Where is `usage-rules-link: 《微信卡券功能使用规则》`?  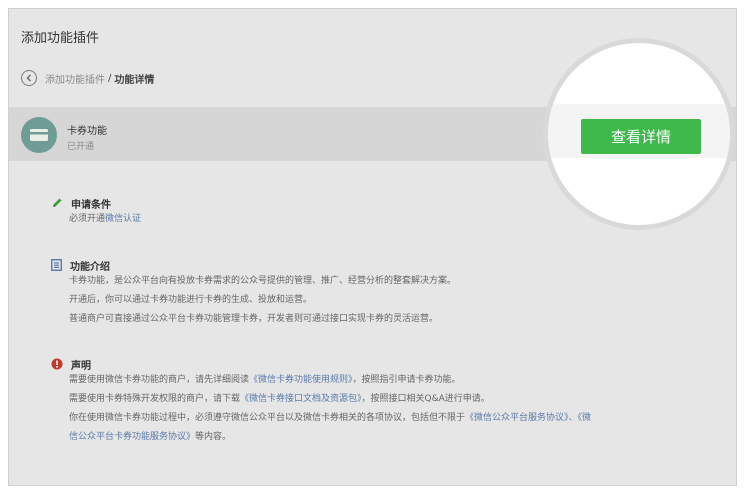
usage-rules-link: 《微信卡券功能使用规则》 is located at coordinates (301, 380).